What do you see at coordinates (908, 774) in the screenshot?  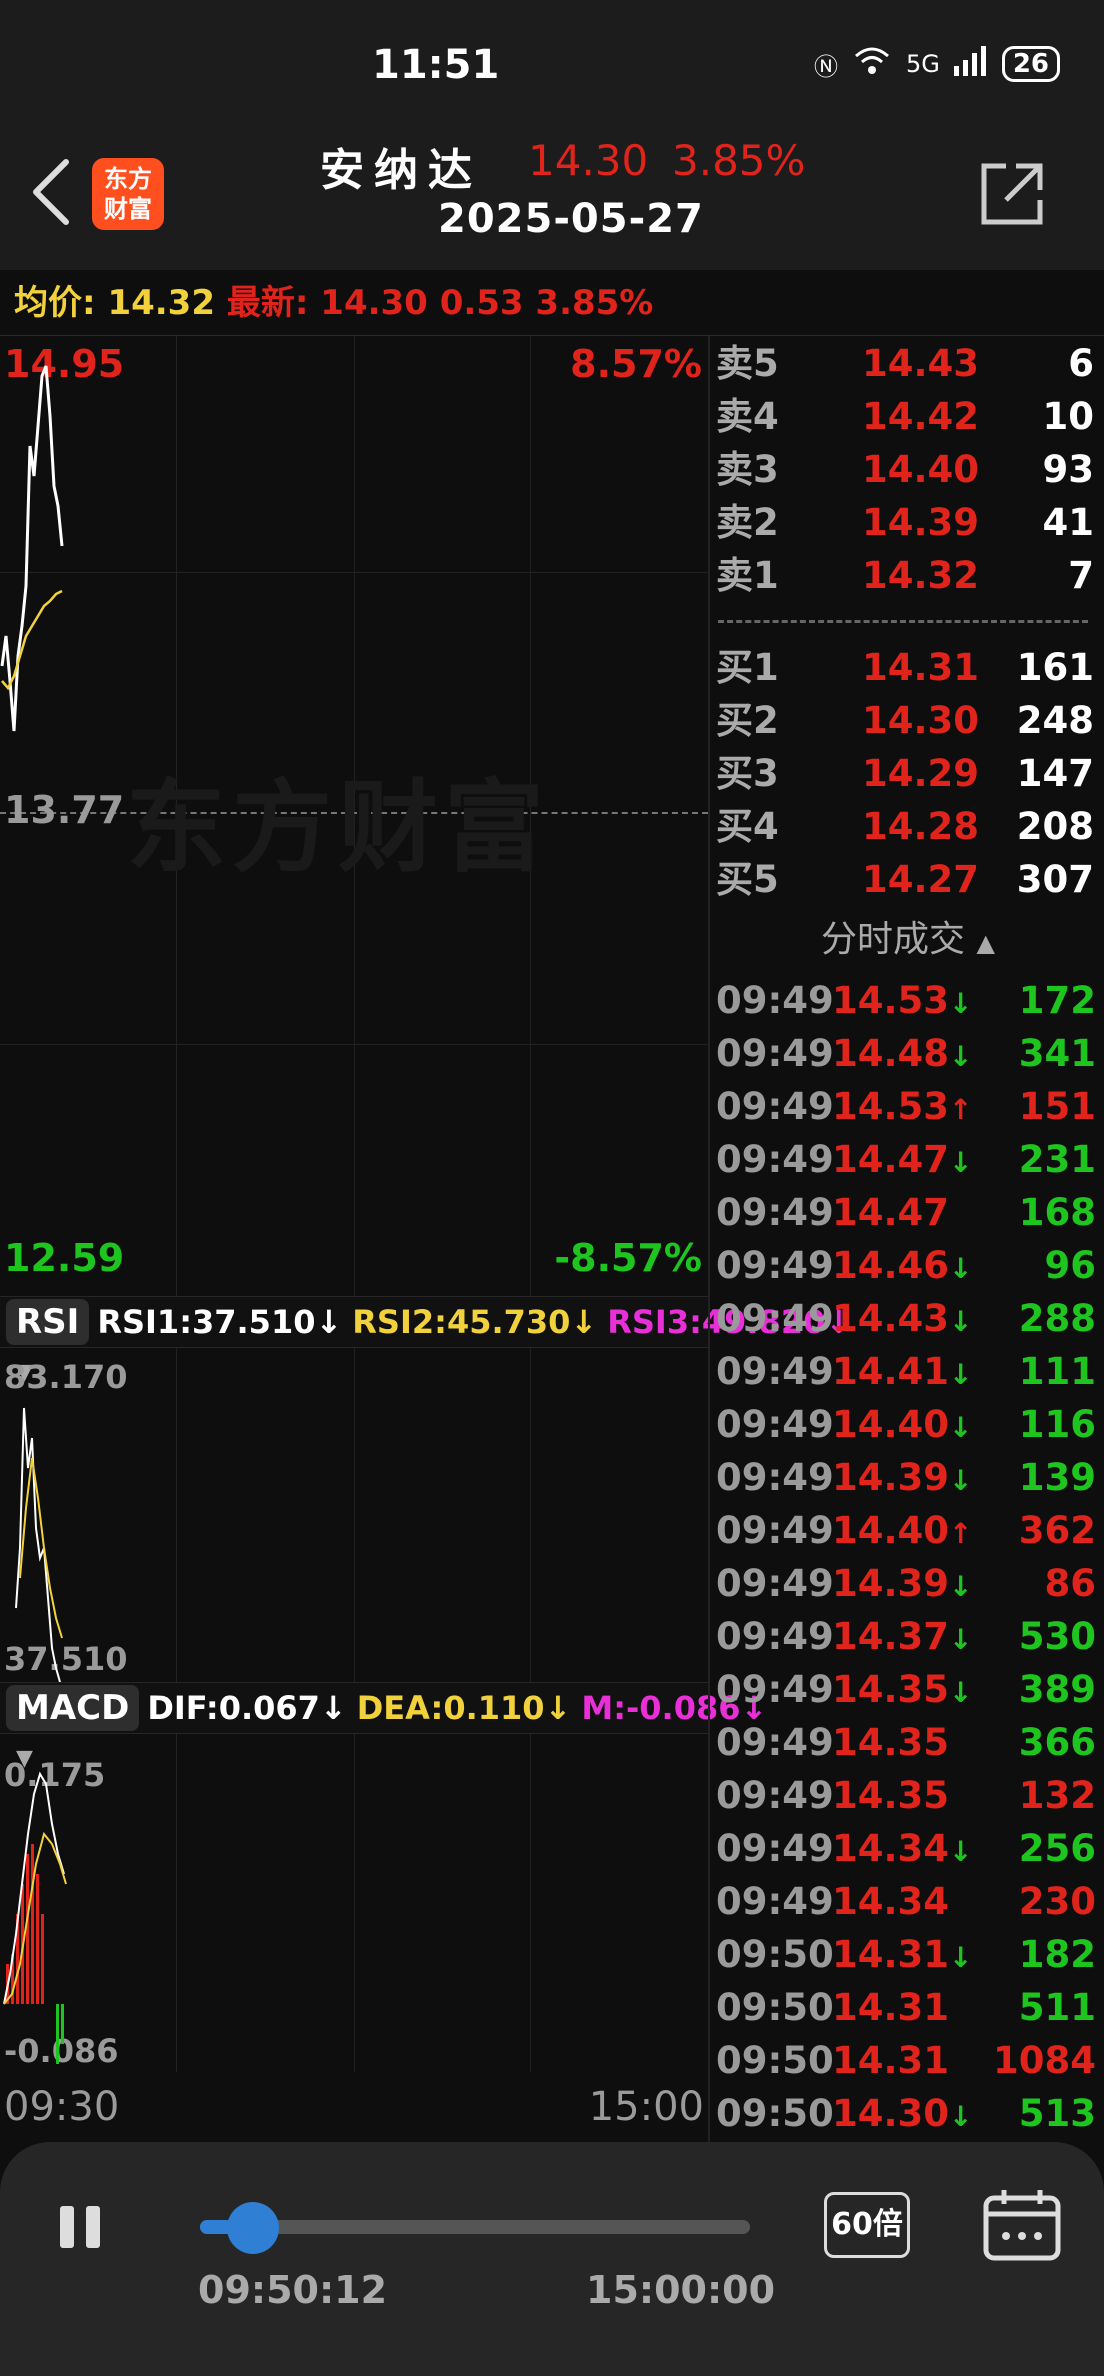 I see `bids-row: 买3 14.29 147` at bounding box center [908, 774].